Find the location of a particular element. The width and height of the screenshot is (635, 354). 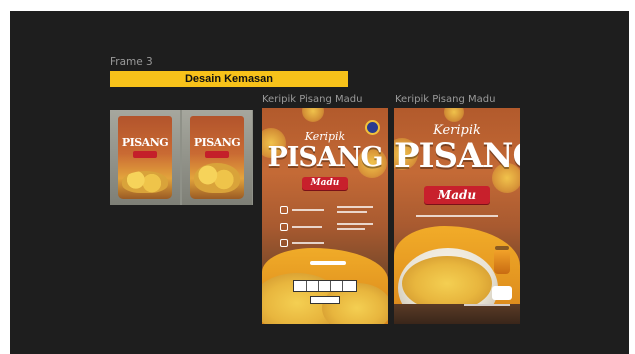

section-title: Desain Kemasan is located at coordinates (229, 79).